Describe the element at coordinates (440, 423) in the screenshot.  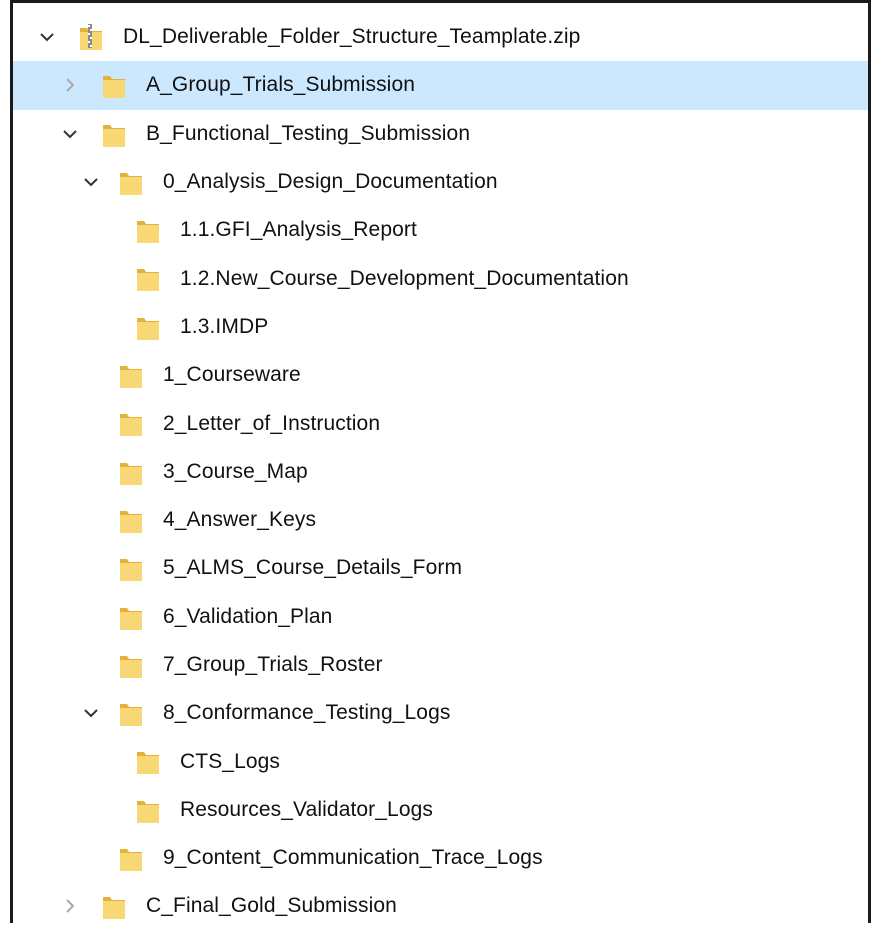
I see `tree-item: 2_Letter_of_Instruction` at that location.